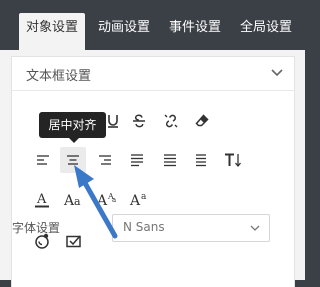  Describe the element at coordinates (73, 160) in the screenshot. I see `align-center-icon` at that location.